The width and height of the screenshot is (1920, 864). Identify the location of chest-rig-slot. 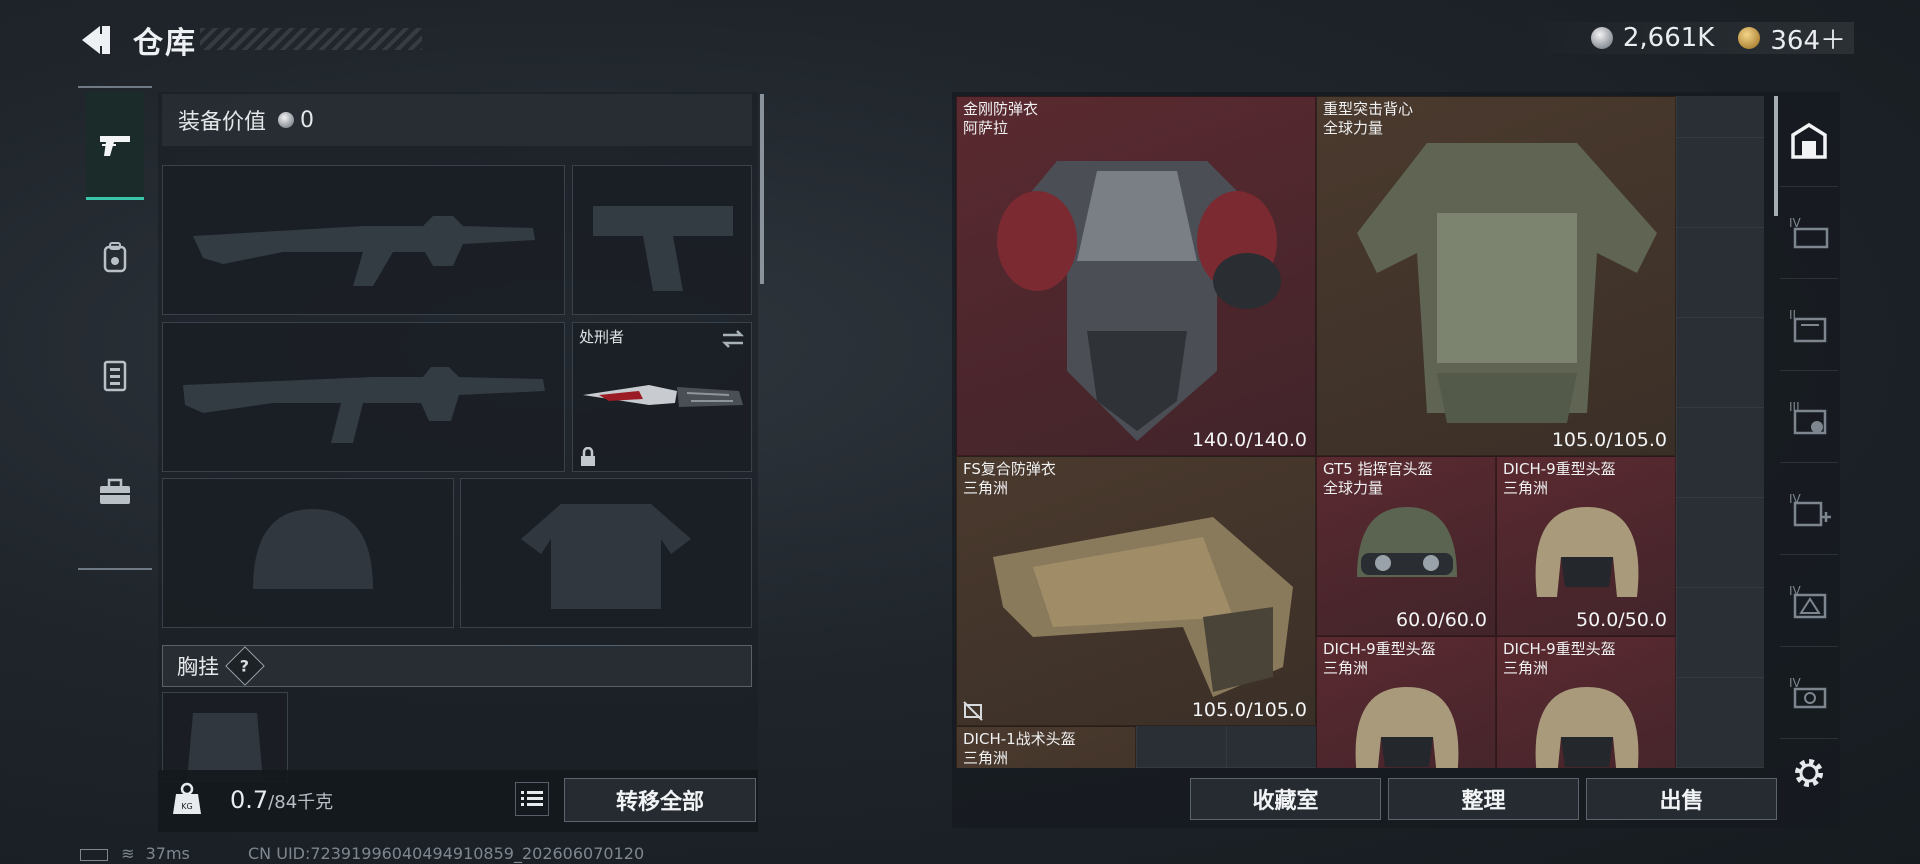
(225, 737).